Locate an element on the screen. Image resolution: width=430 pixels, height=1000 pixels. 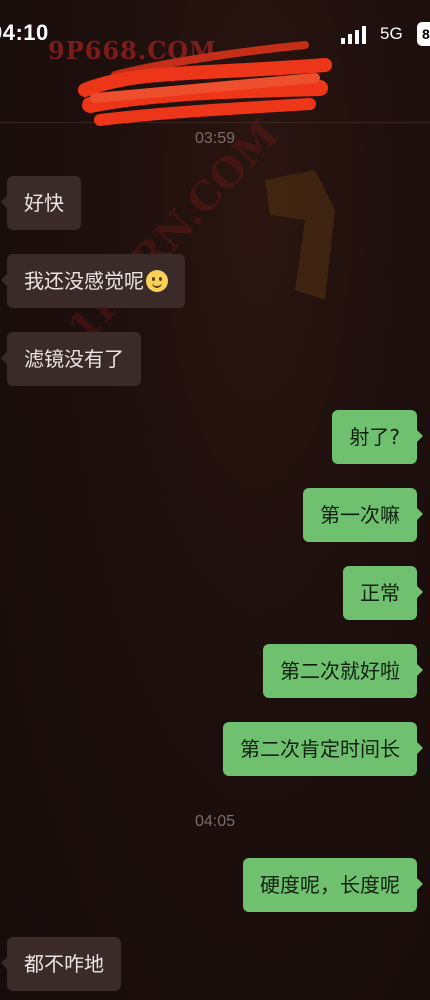
network-label: 5G is located at coordinates (391, 33).